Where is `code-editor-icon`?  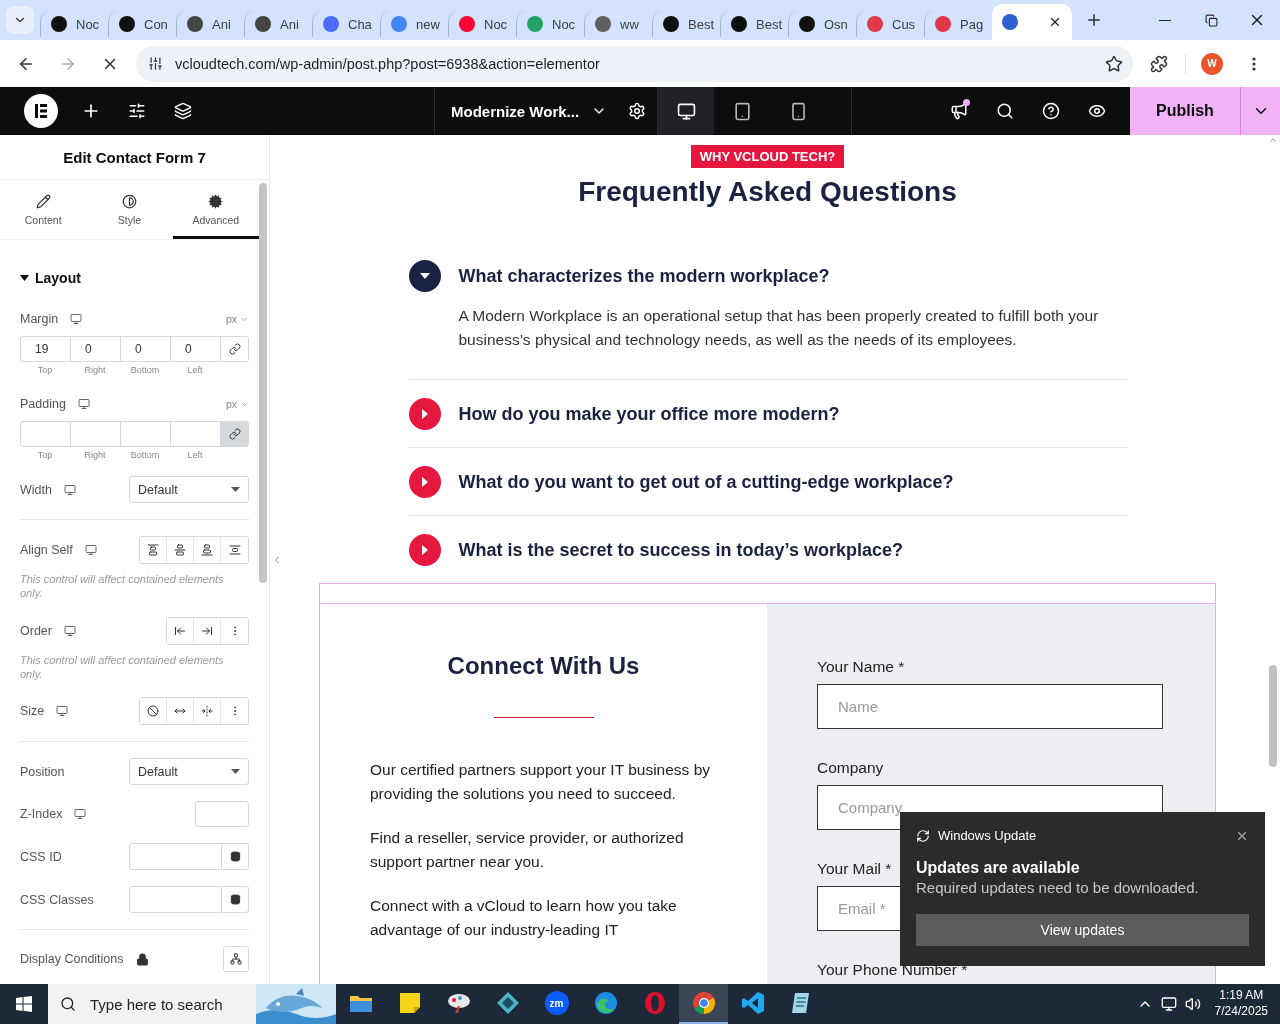 code-editor-icon is located at coordinates (752, 1003).